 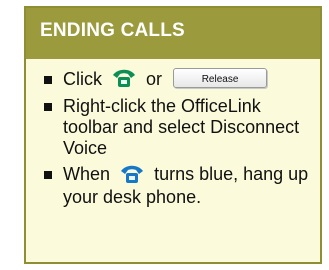 What do you see at coordinates (132, 174) in the screenshot?
I see `blue-phone-icon` at bounding box center [132, 174].